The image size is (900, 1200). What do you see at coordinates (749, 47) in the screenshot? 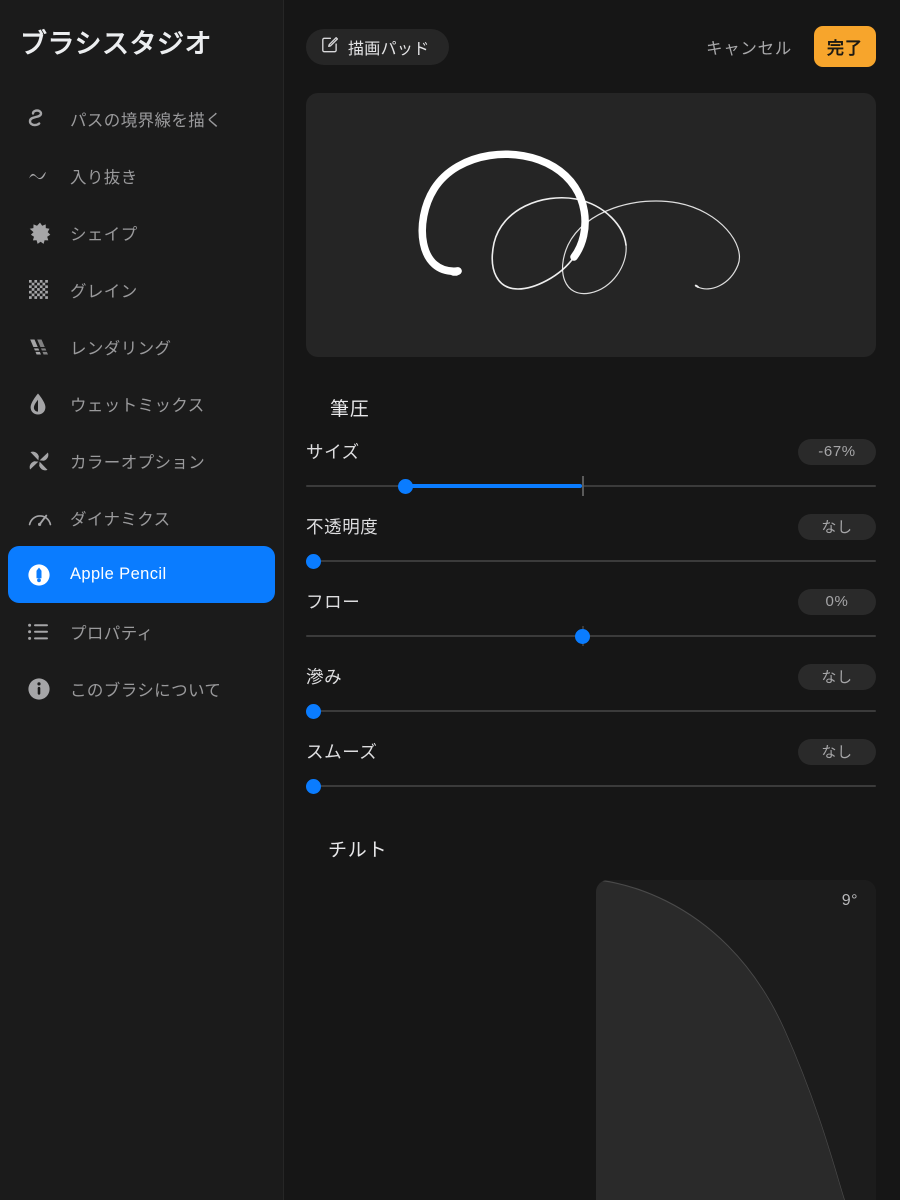
I see `cancel-button: キャンセル` at bounding box center [749, 47].